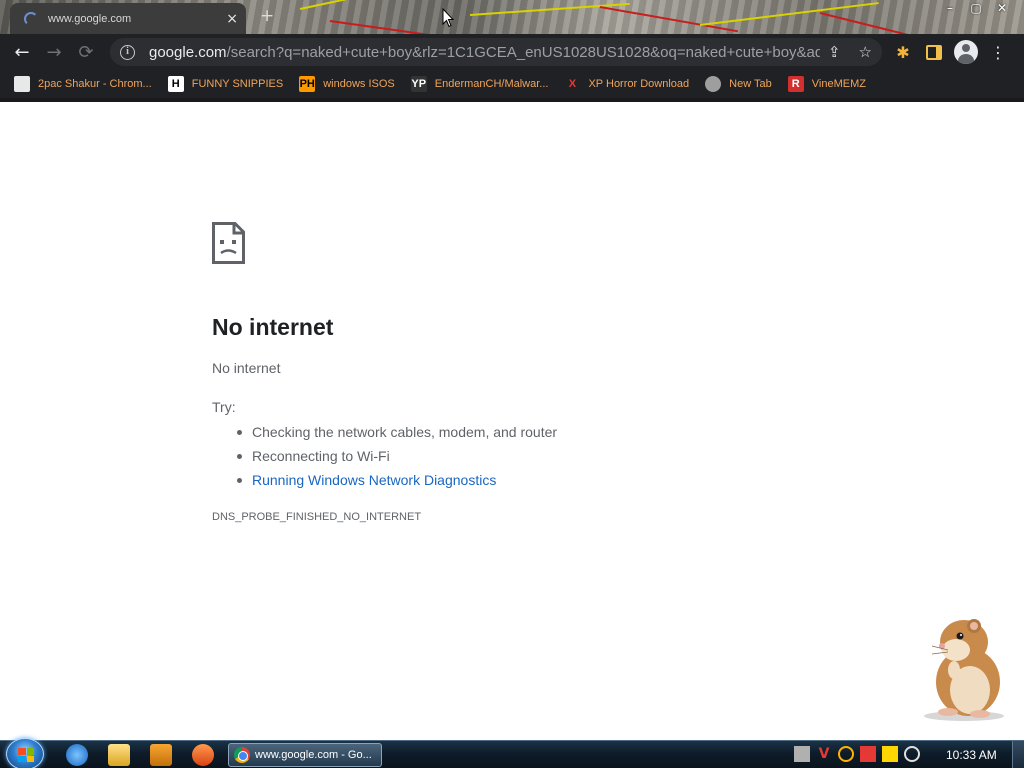 The height and width of the screenshot is (768, 1024). What do you see at coordinates (246, 368) in the screenshot?
I see `error-subtitle: No internet` at bounding box center [246, 368].